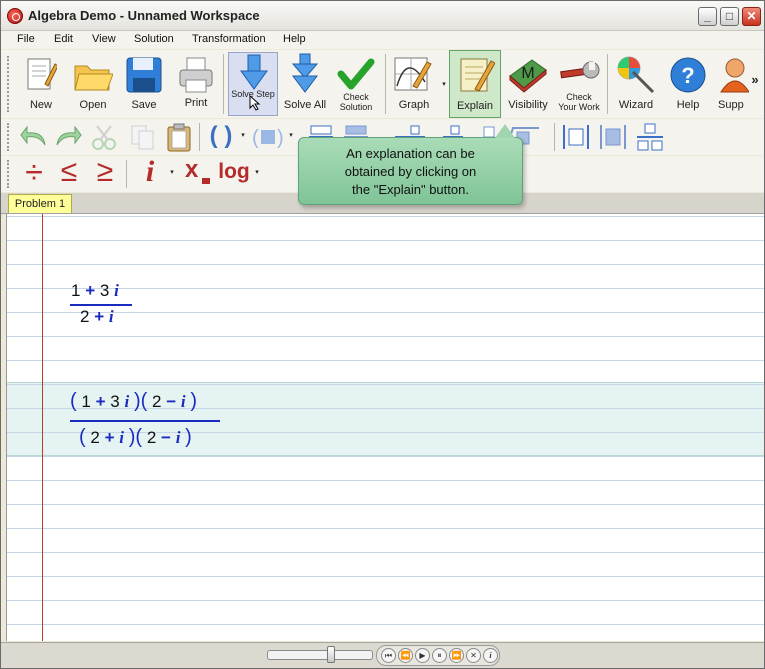  What do you see at coordinates (269, 137) in the screenshot?
I see `bracket-expression-icon: ( )` at bounding box center [269, 137].